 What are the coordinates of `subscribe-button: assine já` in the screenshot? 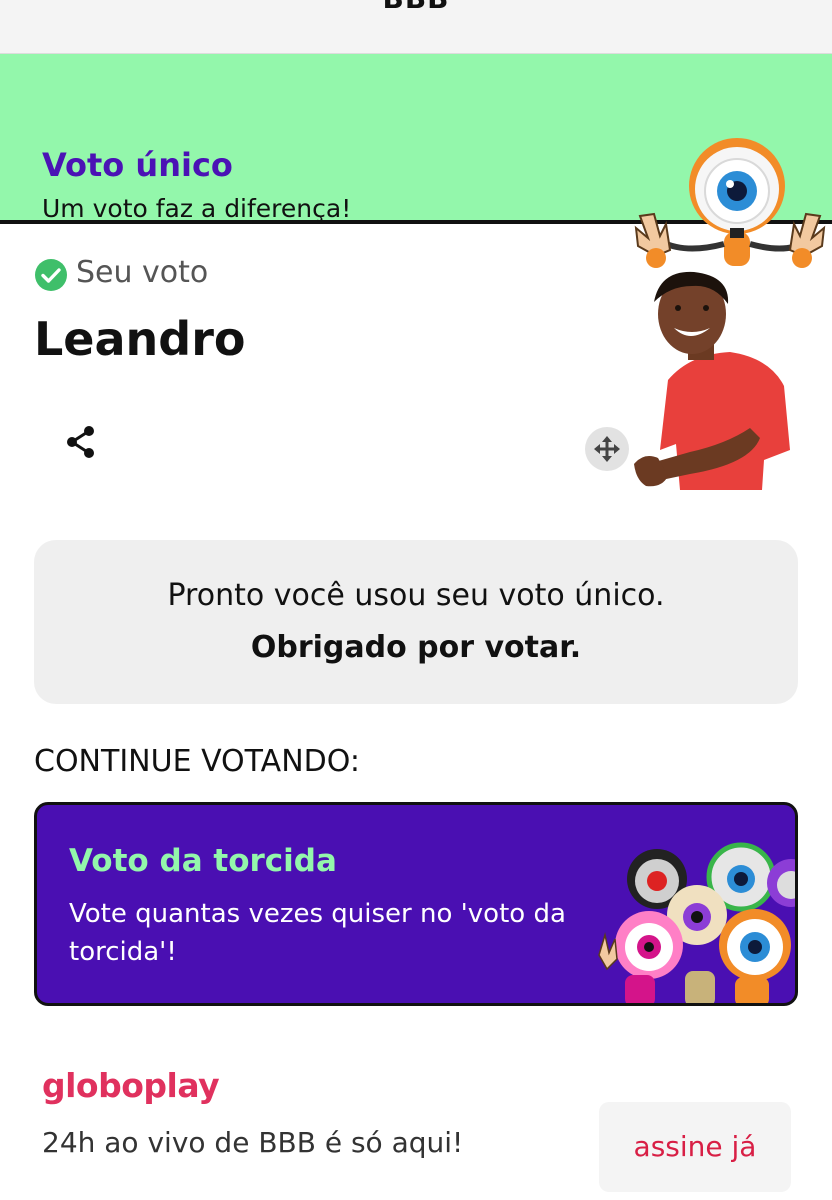 It's located at (695, 1147).